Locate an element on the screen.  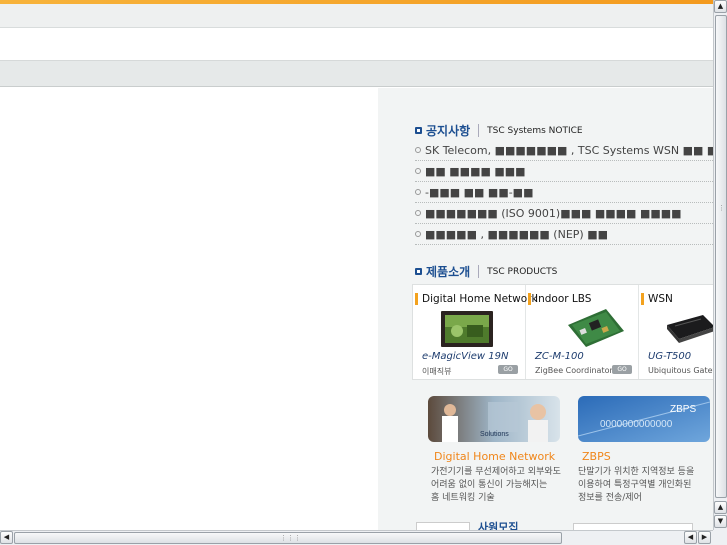
horizontal-scroll-thumb: ⋮⋮⋮ is located at coordinates (288, 538).